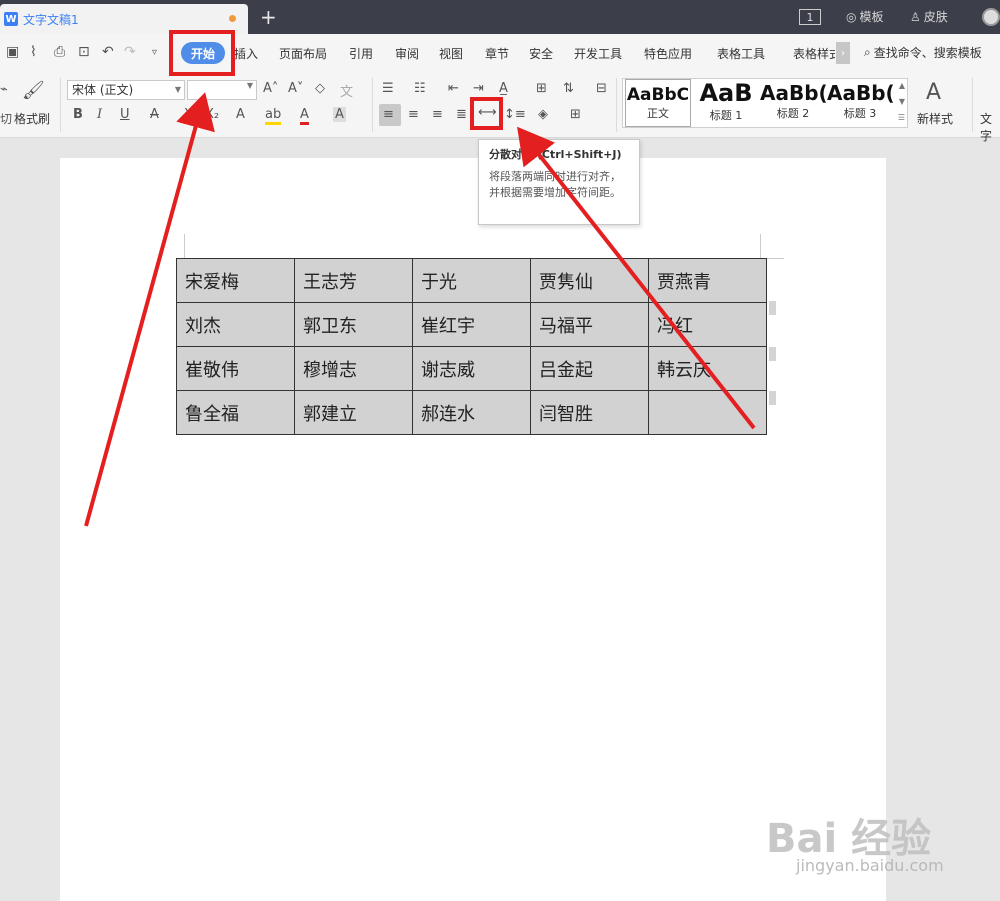 The height and width of the screenshot is (901, 1000). Describe the element at coordinates (870, 865) in the screenshot. I see `baidu-watermark-url: jingyan.baidu.com` at that location.